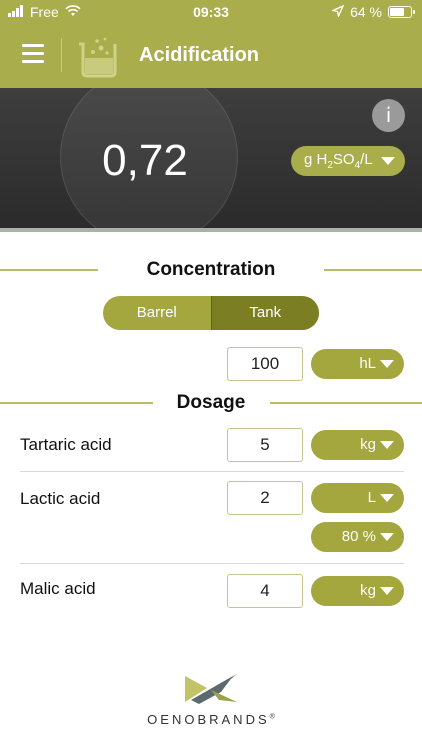  What do you see at coordinates (357, 498) in the screenshot?
I see `lactic-acid-unit-dropdown: L` at bounding box center [357, 498].